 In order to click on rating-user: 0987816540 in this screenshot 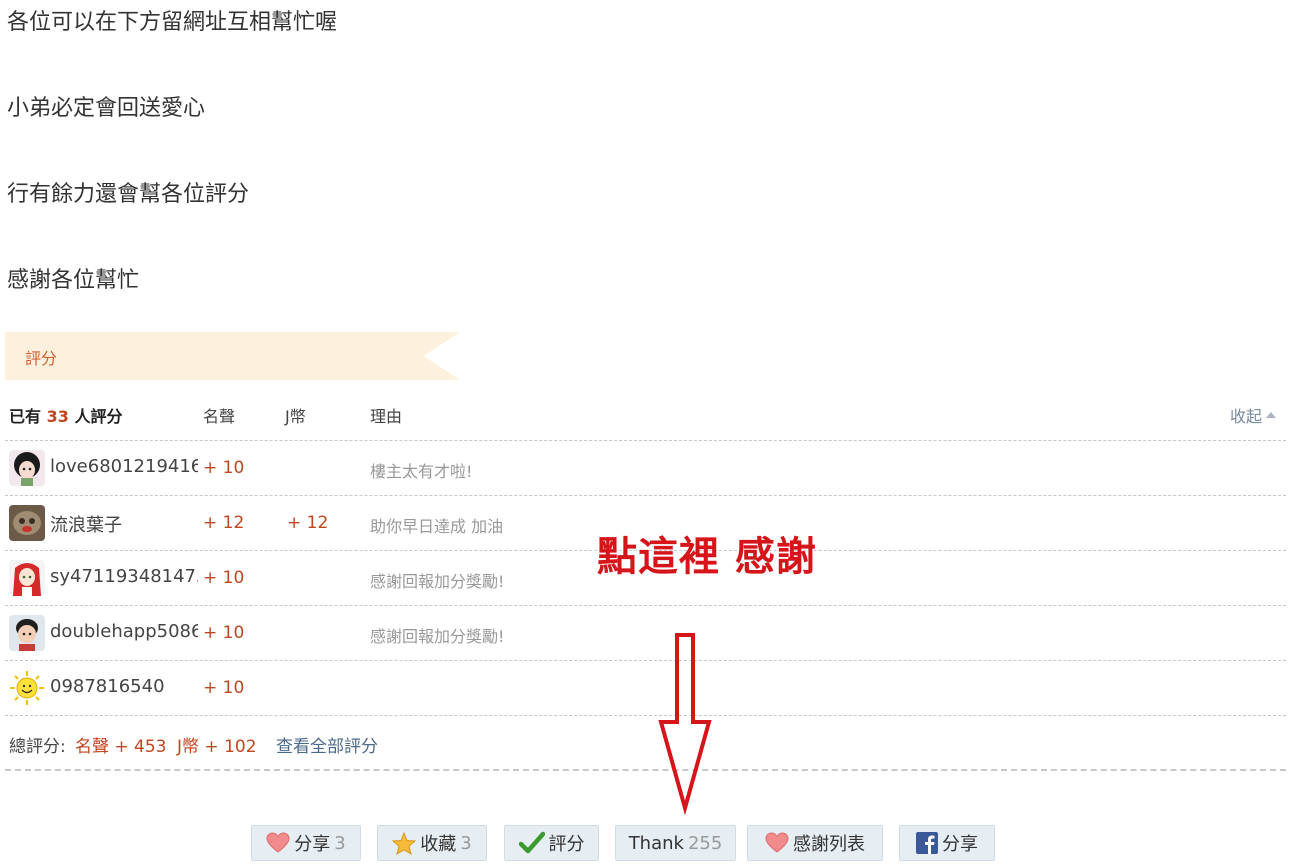, I will do `click(124, 686)`.